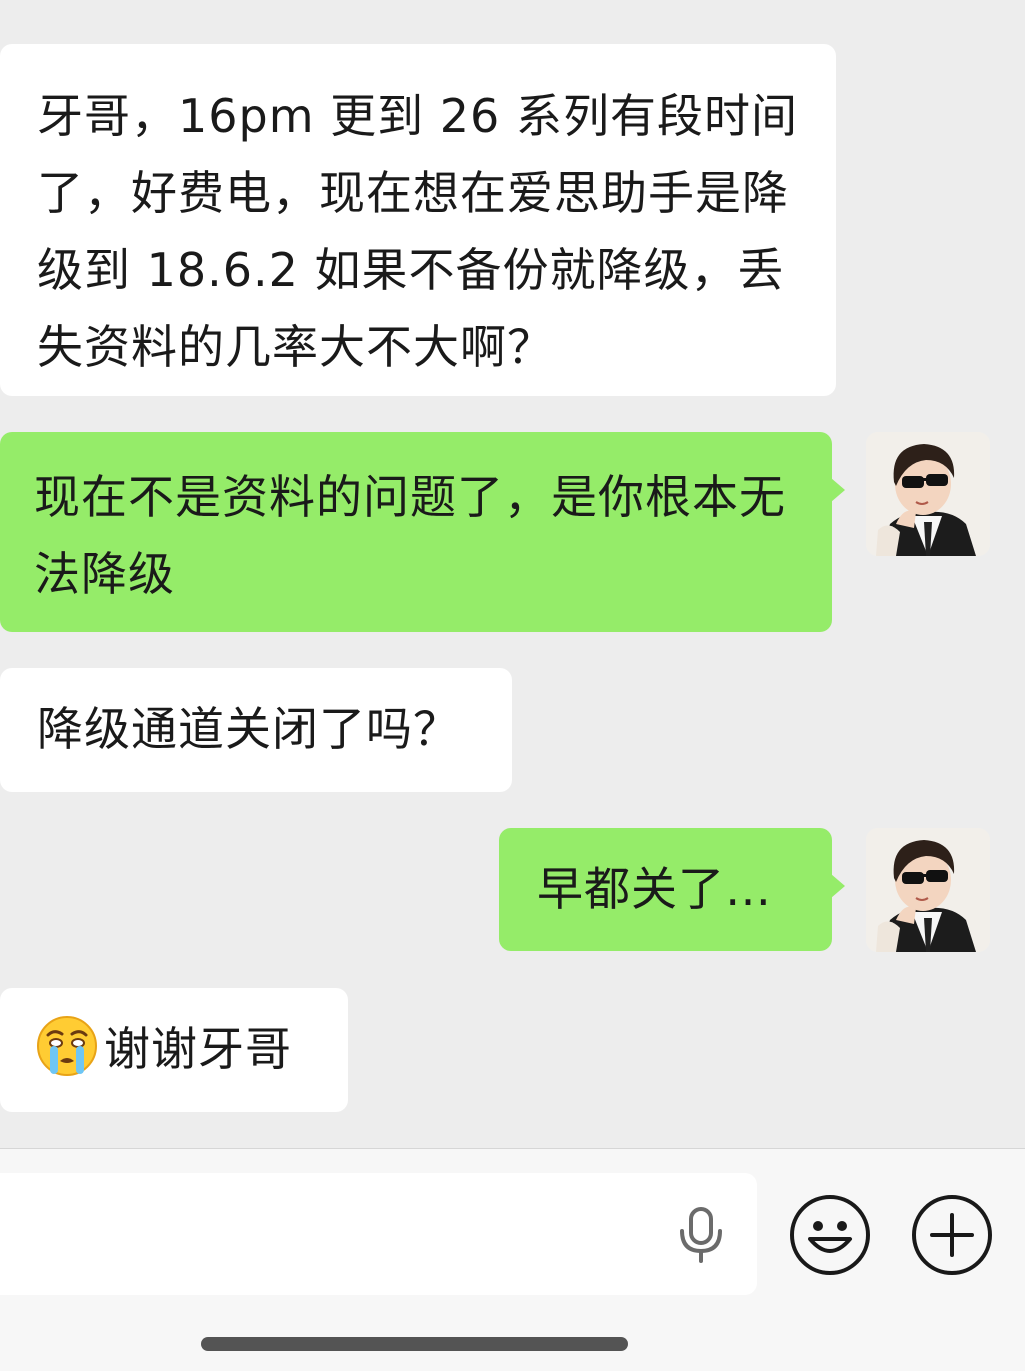 This screenshot has width=1025, height=1371. I want to click on message-text: 现在不是资料的问题了，是你根本无法降级, so click(410, 535).